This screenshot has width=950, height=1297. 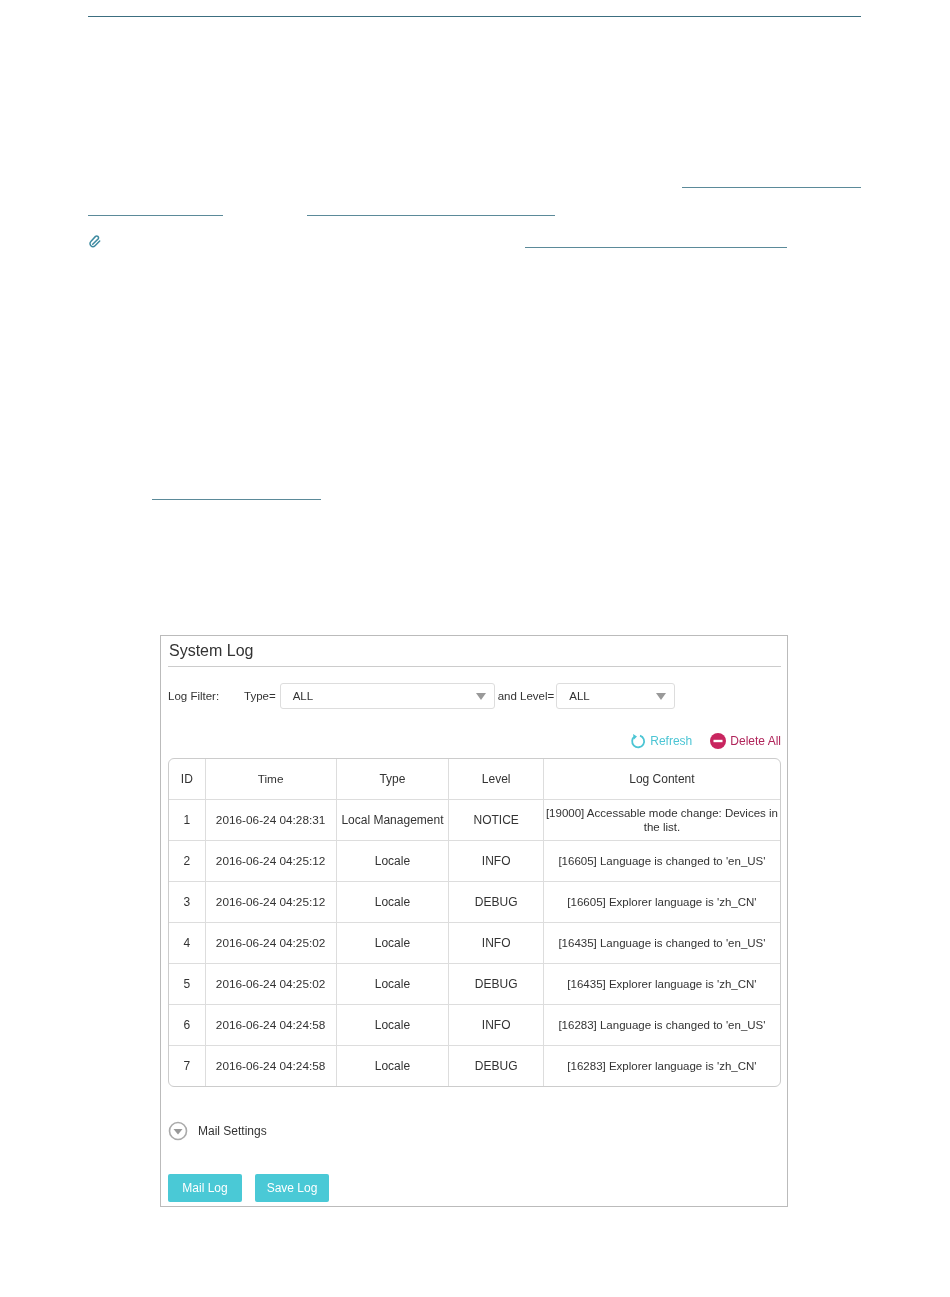 What do you see at coordinates (95, 241) in the screenshot?
I see `paperclip-icon` at bounding box center [95, 241].